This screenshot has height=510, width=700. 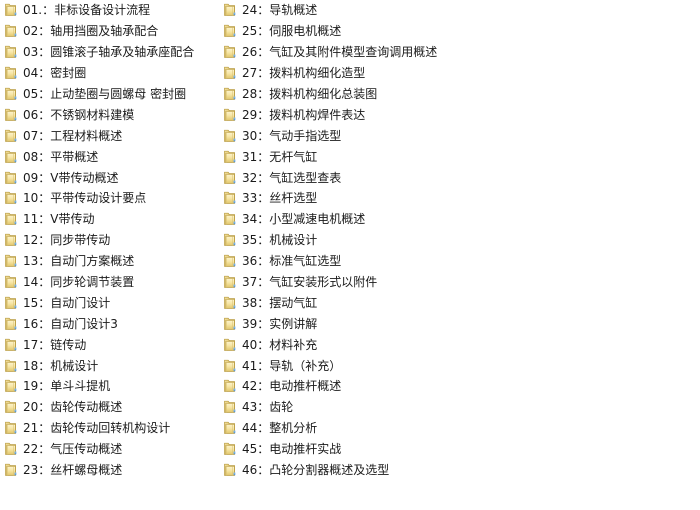 What do you see at coordinates (110, 219) in the screenshot?
I see `folder-item: 11：V带传动` at bounding box center [110, 219].